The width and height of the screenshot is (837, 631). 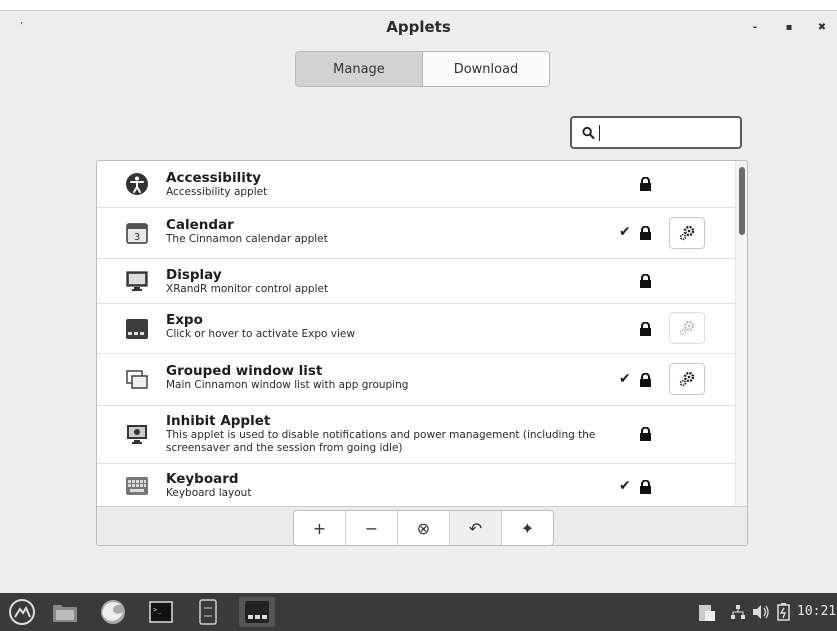 What do you see at coordinates (260, 334) in the screenshot?
I see `applet-description: Click or hover to activate Expo view` at bounding box center [260, 334].